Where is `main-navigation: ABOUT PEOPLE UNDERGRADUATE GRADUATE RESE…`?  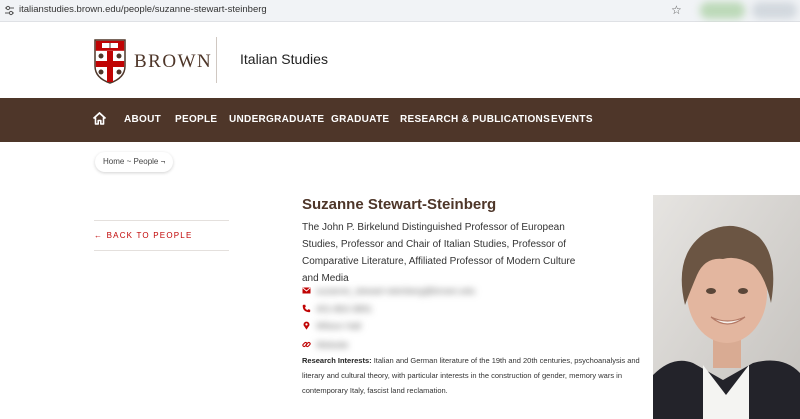
main-navigation: ABOUT PEOPLE UNDERGRADUATE GRADUATE RESE… is located at coordinates (400, 120).